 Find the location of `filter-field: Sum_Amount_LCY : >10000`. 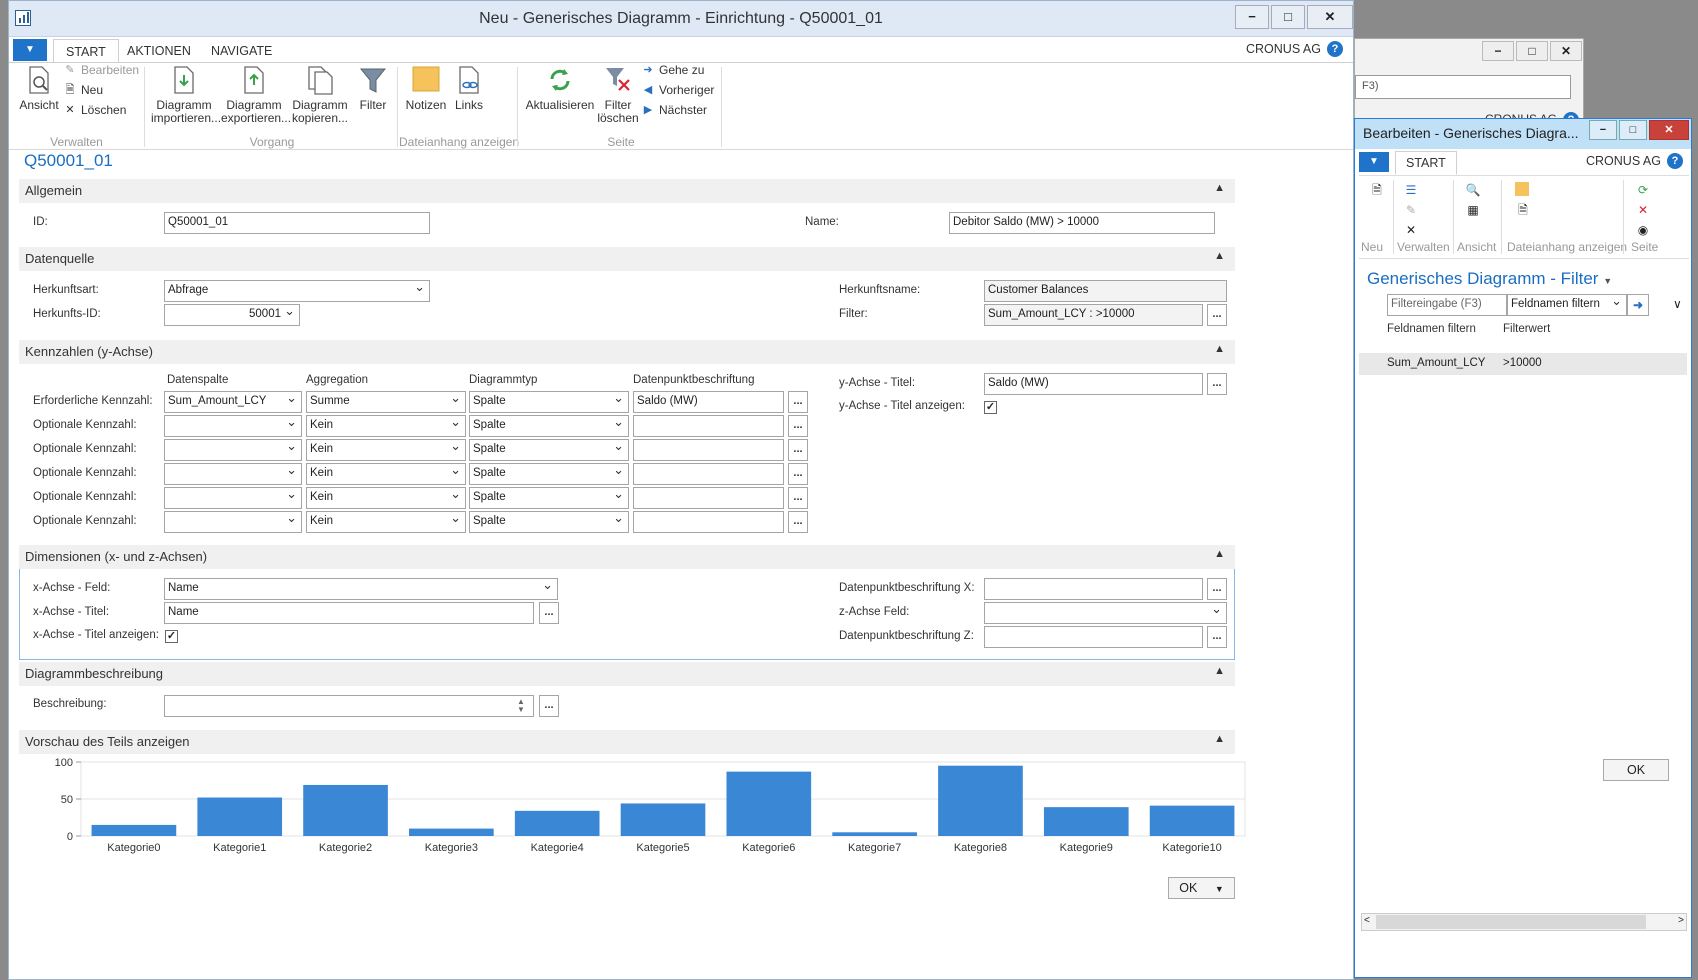

filter-field: Sum_Amount_LCY : >10000 is located at coordinates (1093, 315).